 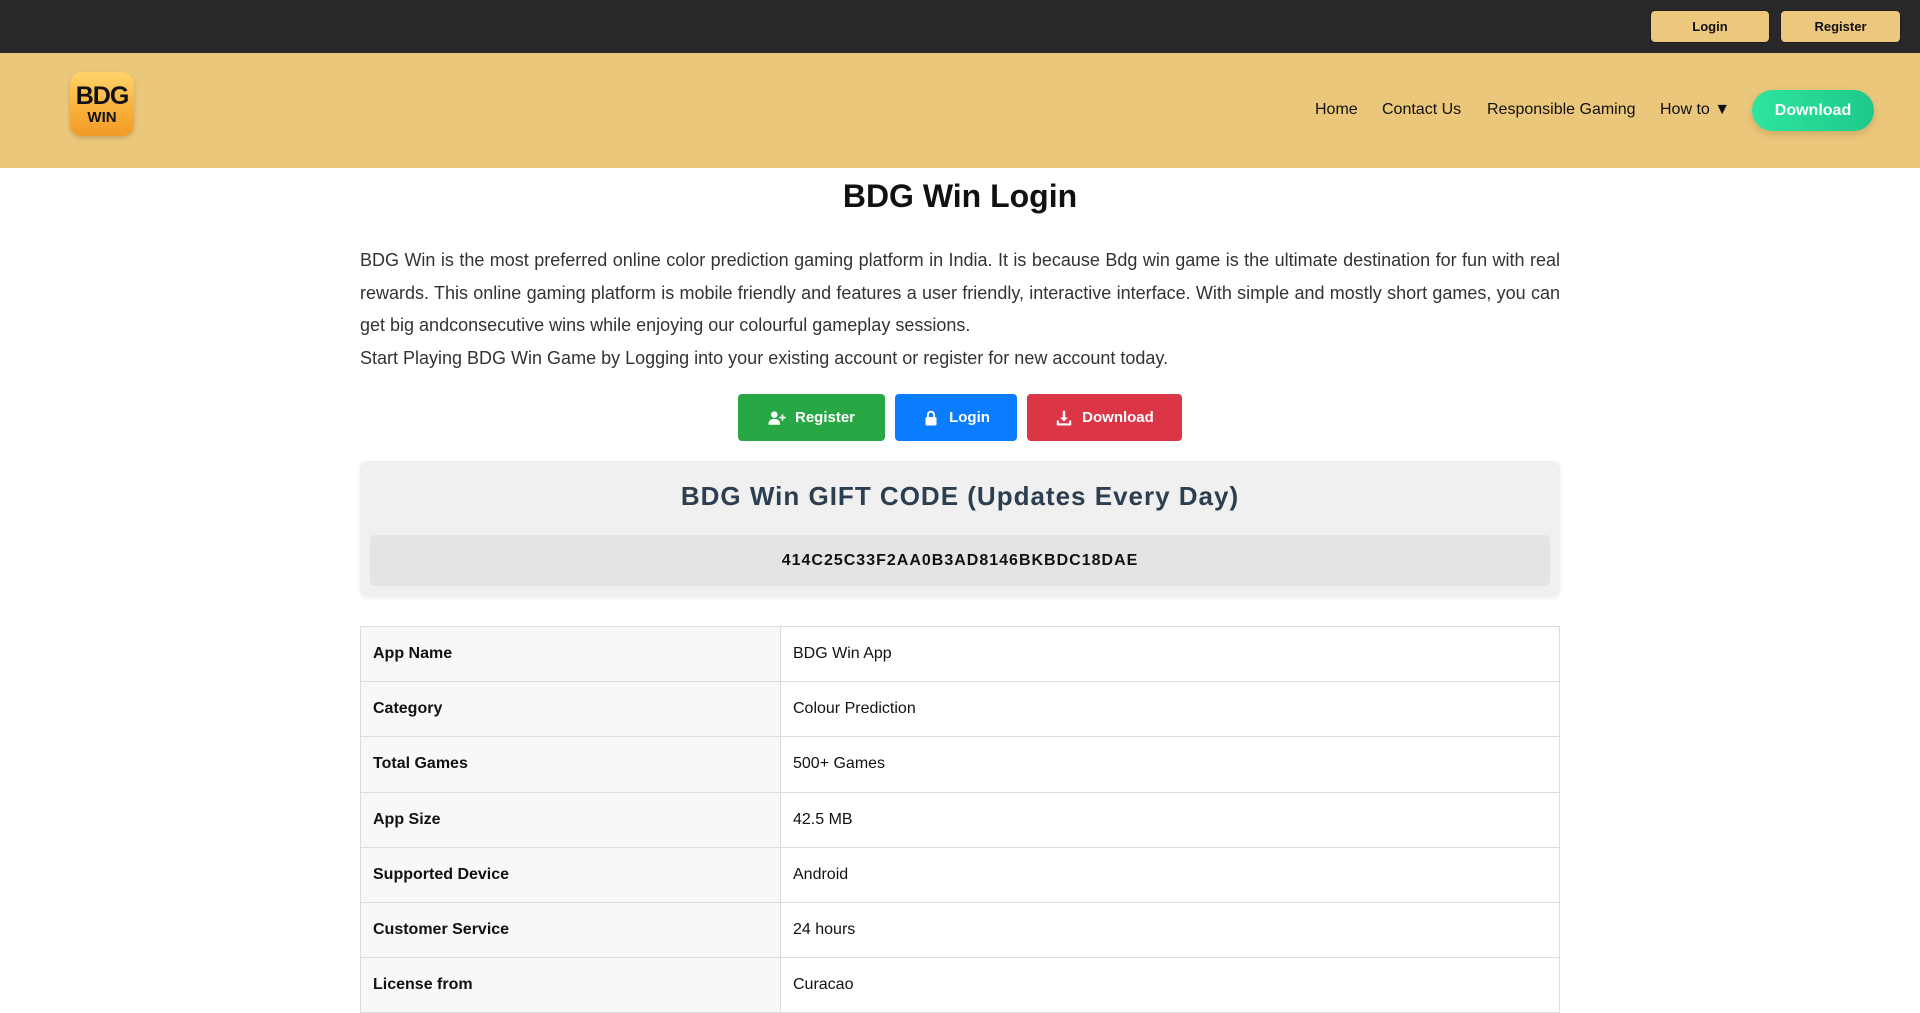 I want to click on top-login-button: Login, so click(x=1710, y=26).